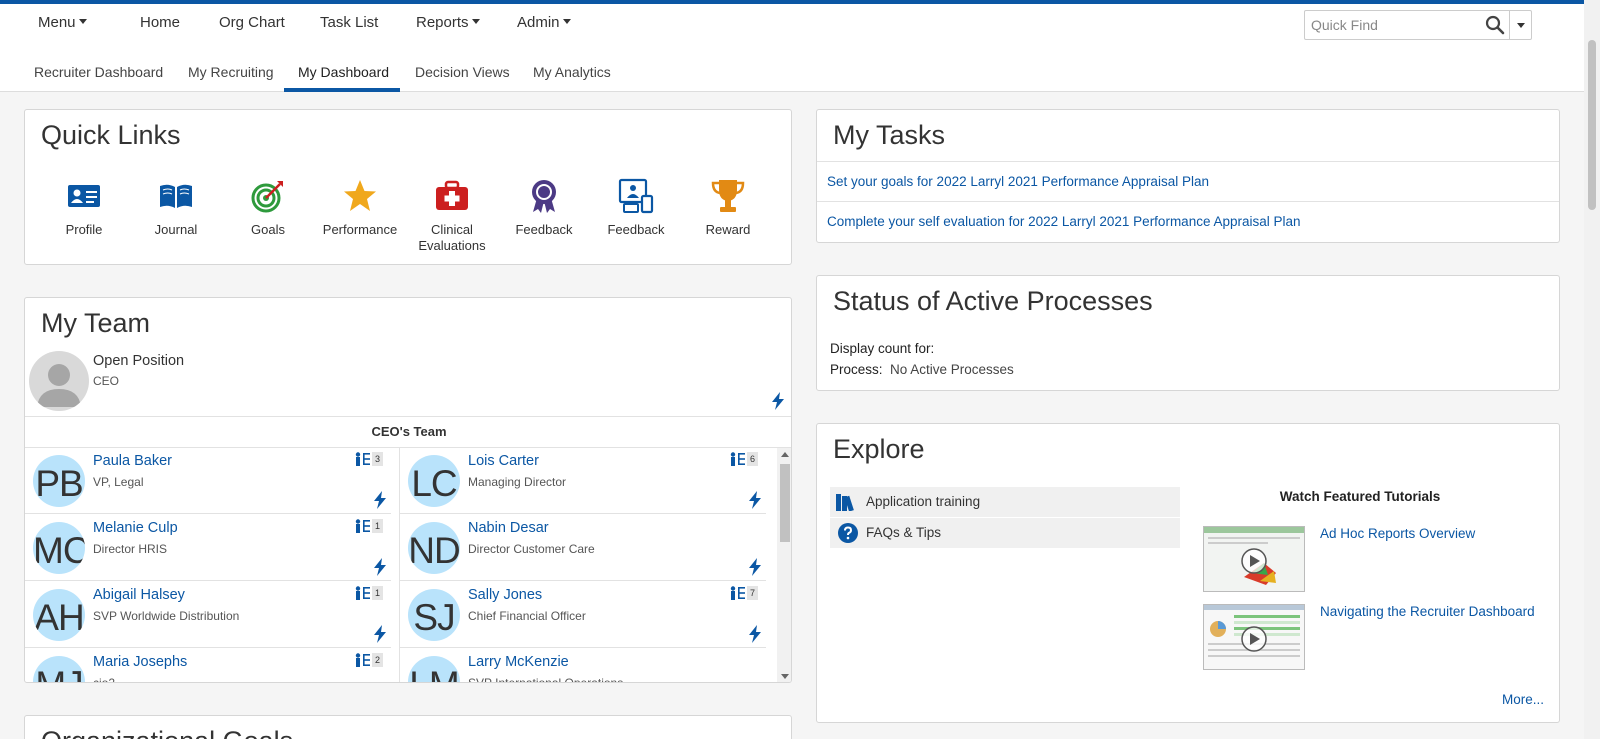 The width and height of the screenshot is (1600, 739). What do you see at coordinates (531, 549) in the screenshot?
I see `team-member-title: Director Customer Care` at bounding box center [531, 549].